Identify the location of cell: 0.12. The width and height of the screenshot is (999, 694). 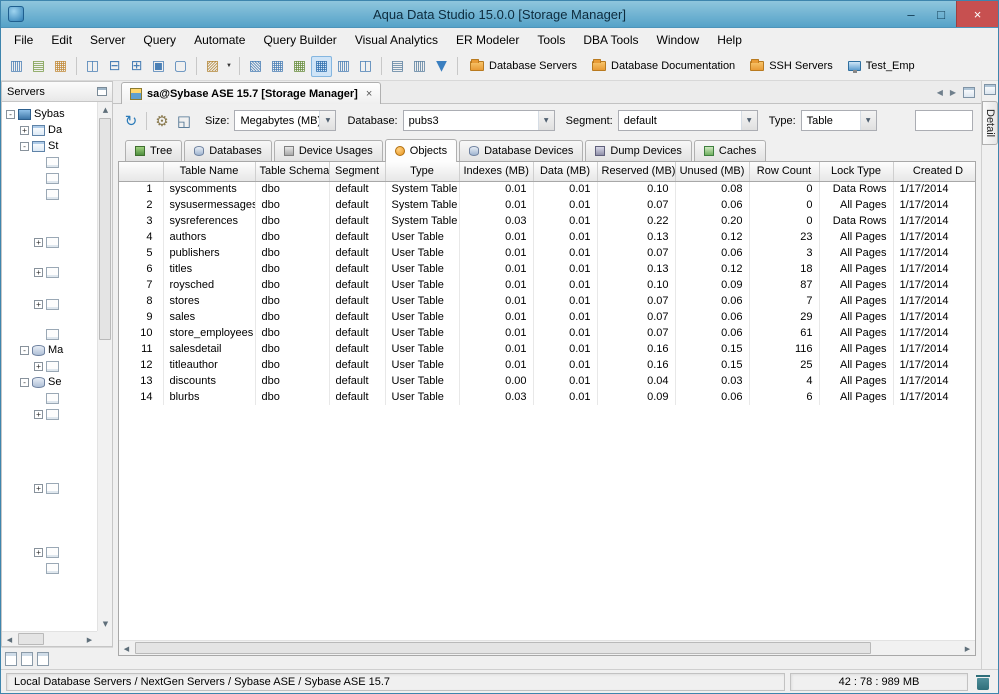
(712, 237).